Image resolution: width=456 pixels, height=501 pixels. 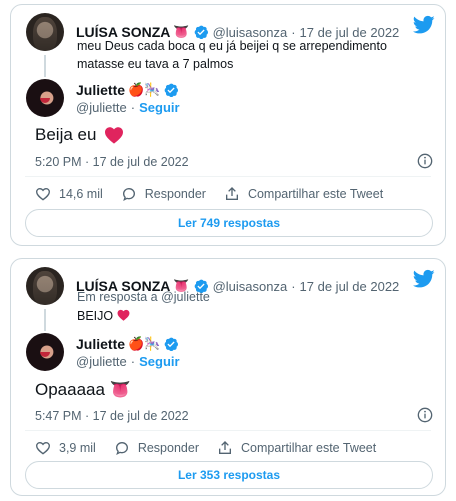 What do you see at coordinates (66, 134) in the screenshot?
I see `tweet-text: Beija eu` at bounding box center [66, 134].